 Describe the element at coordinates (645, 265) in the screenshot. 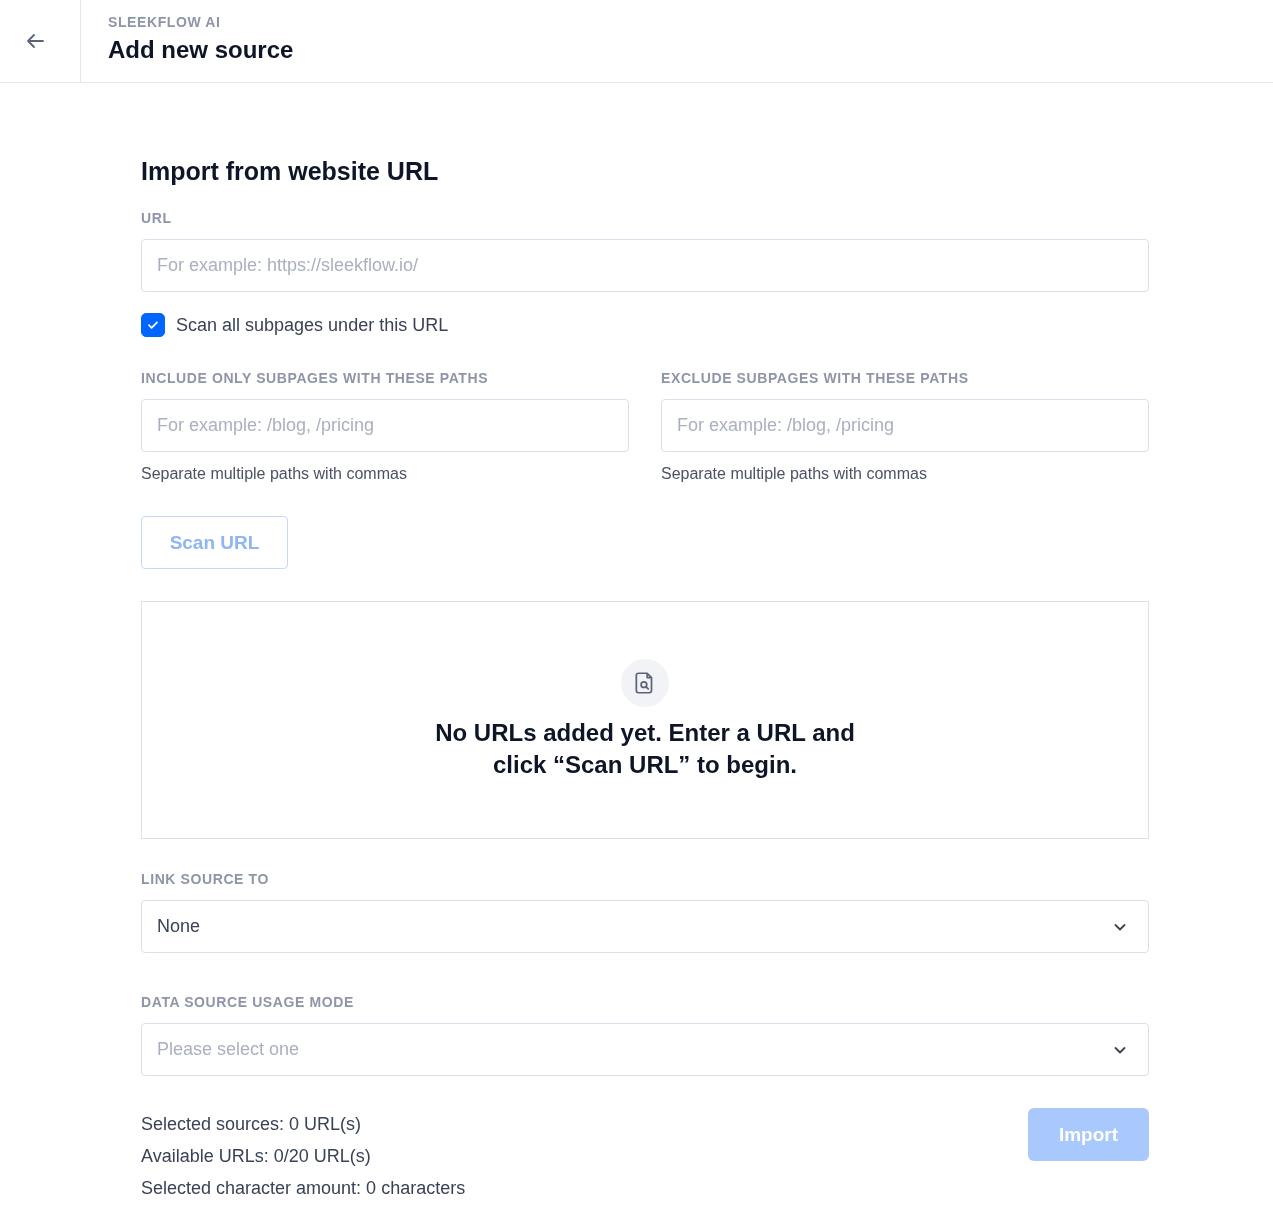

I see `url-input: For example: https://sleekflow.io/` at that location.